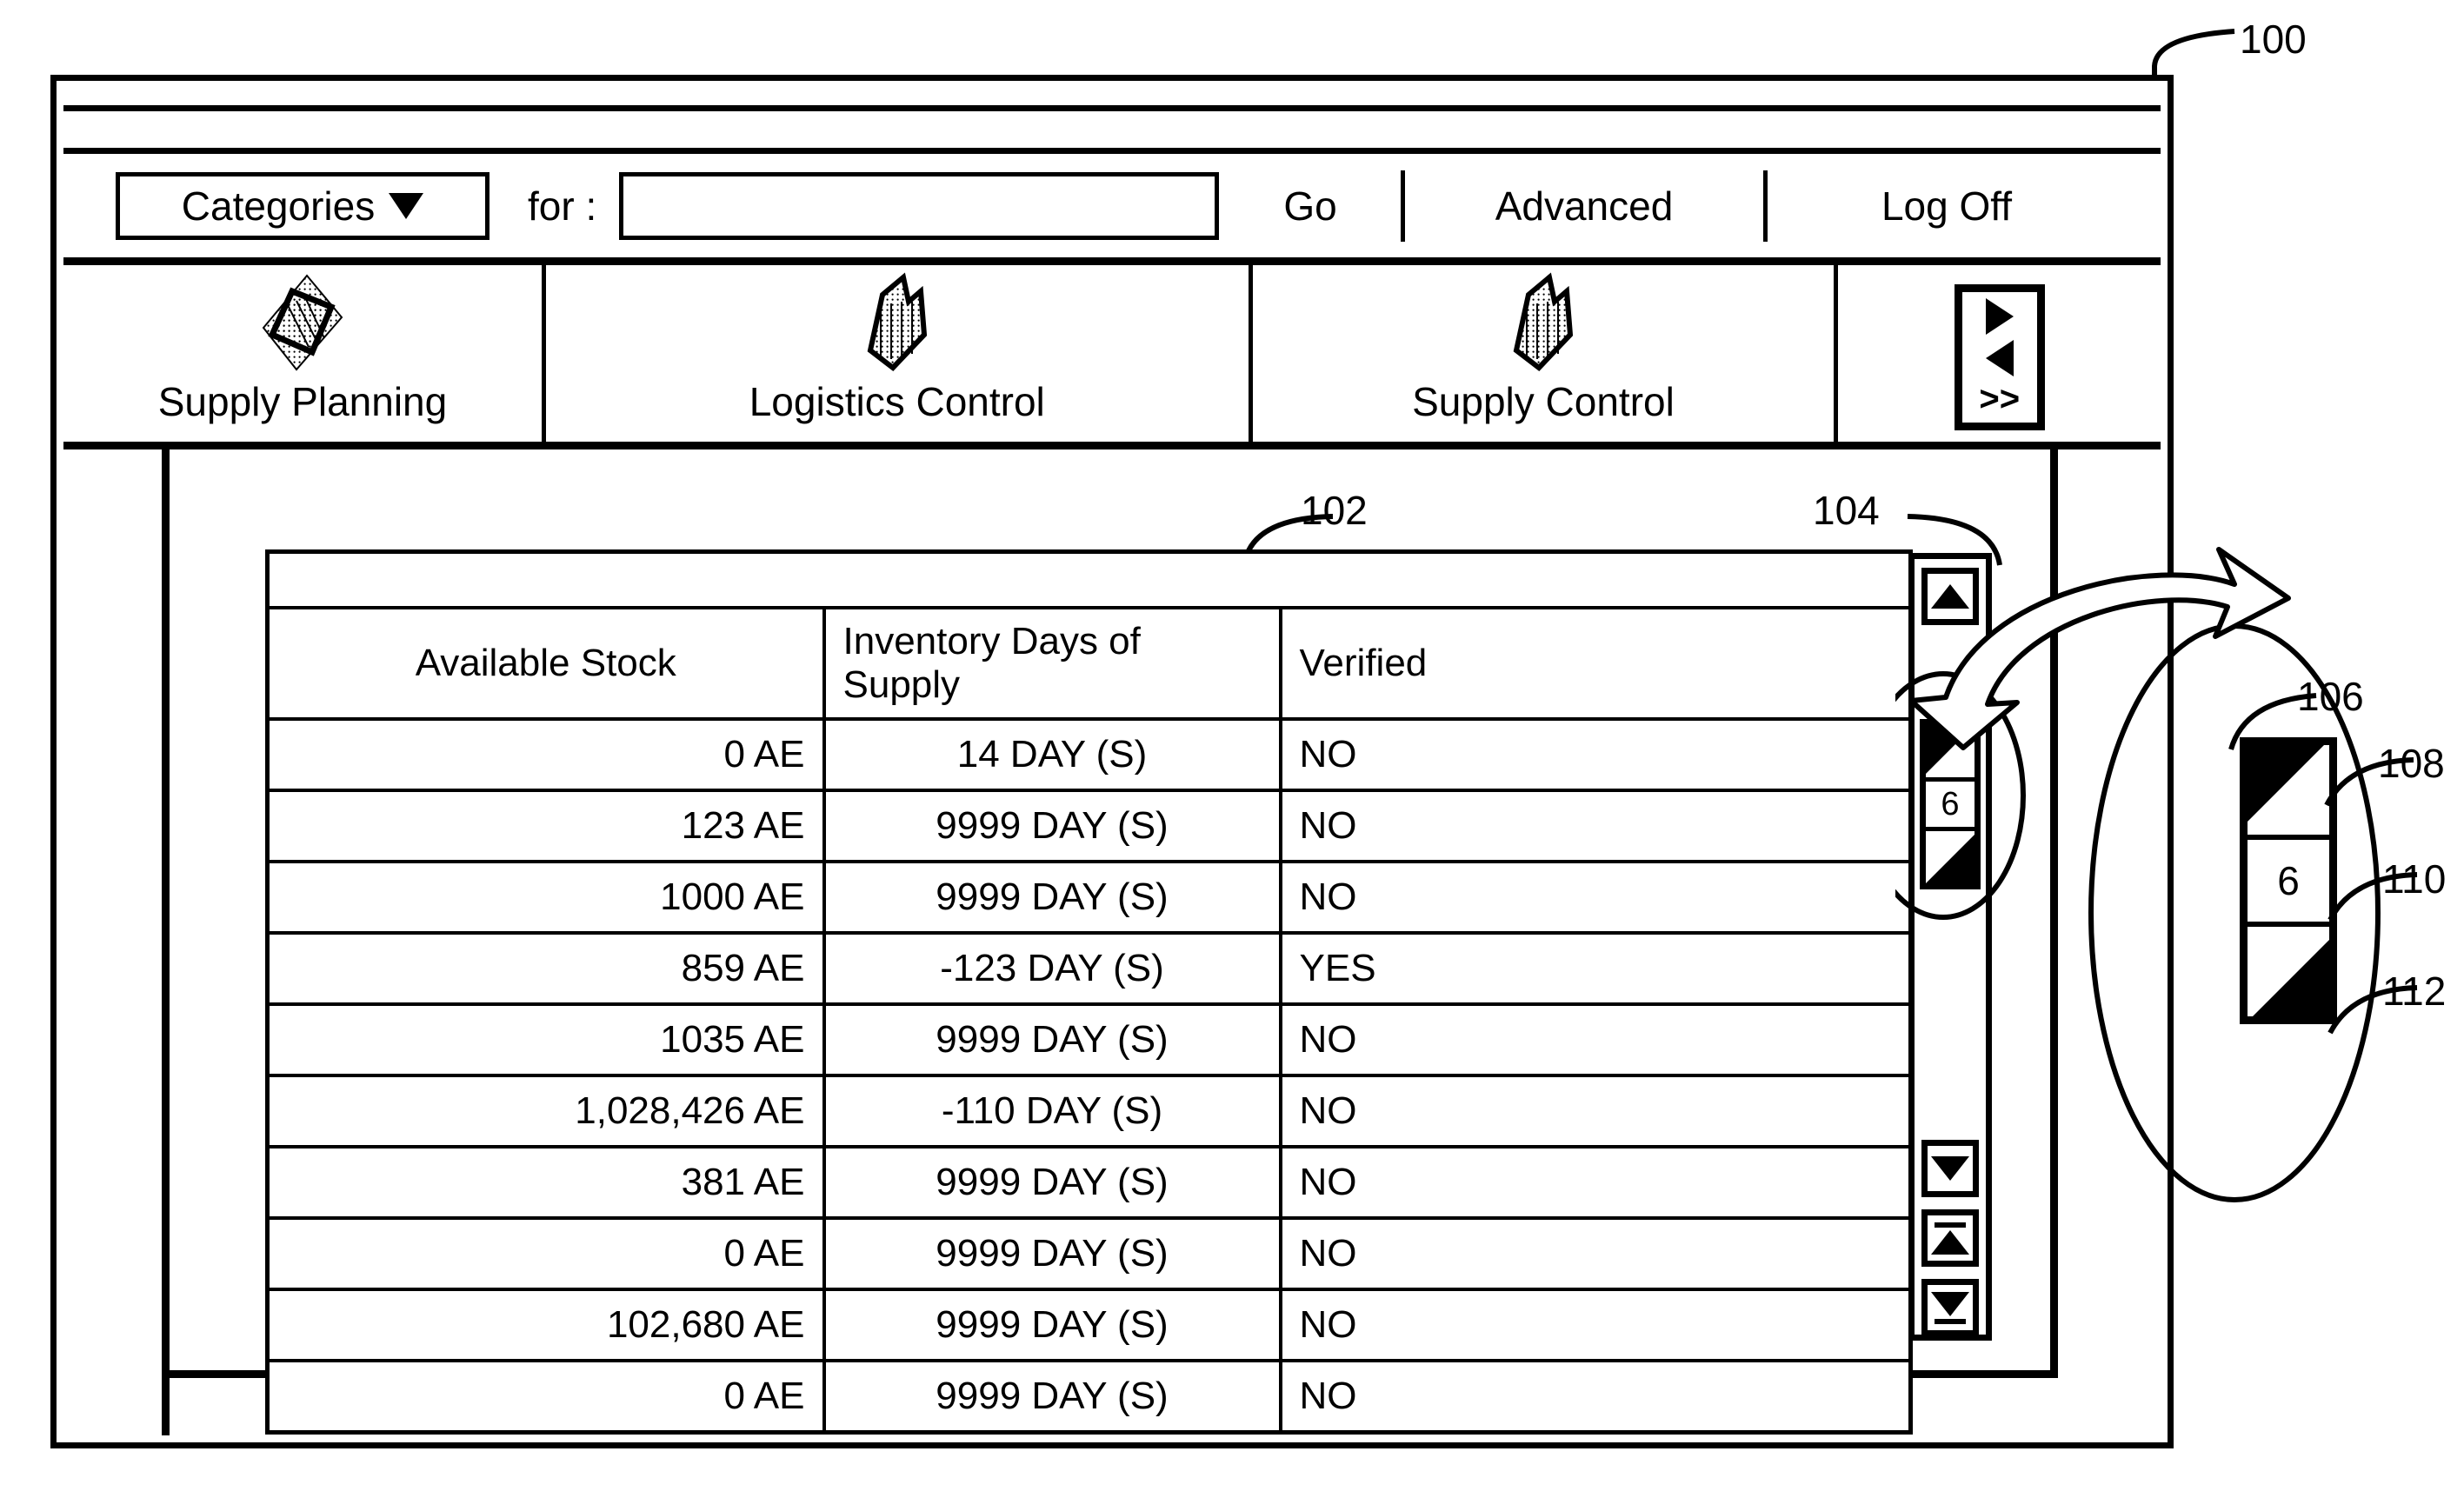  I want to click on scroll-to-top-button, so click(1950, 1238).